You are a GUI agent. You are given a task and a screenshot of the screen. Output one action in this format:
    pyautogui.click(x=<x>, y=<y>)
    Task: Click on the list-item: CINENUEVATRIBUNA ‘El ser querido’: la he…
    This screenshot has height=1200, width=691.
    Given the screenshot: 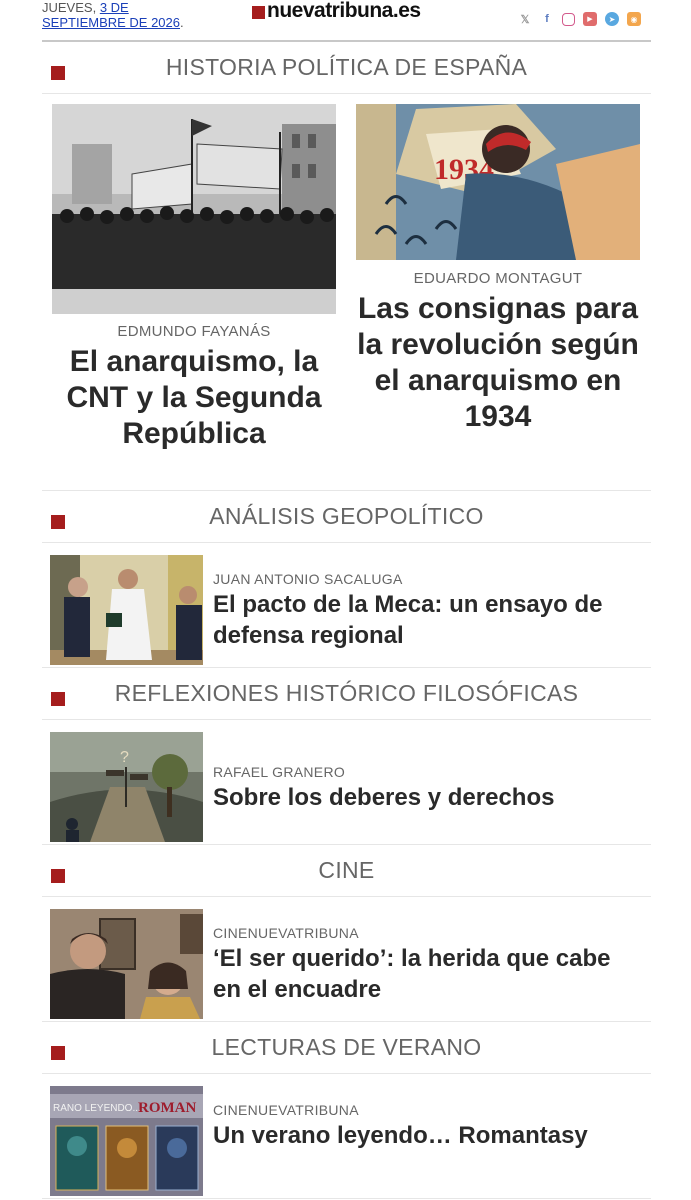 What is the action you would take?
    pyautogui.click(x=346, y=959)
    